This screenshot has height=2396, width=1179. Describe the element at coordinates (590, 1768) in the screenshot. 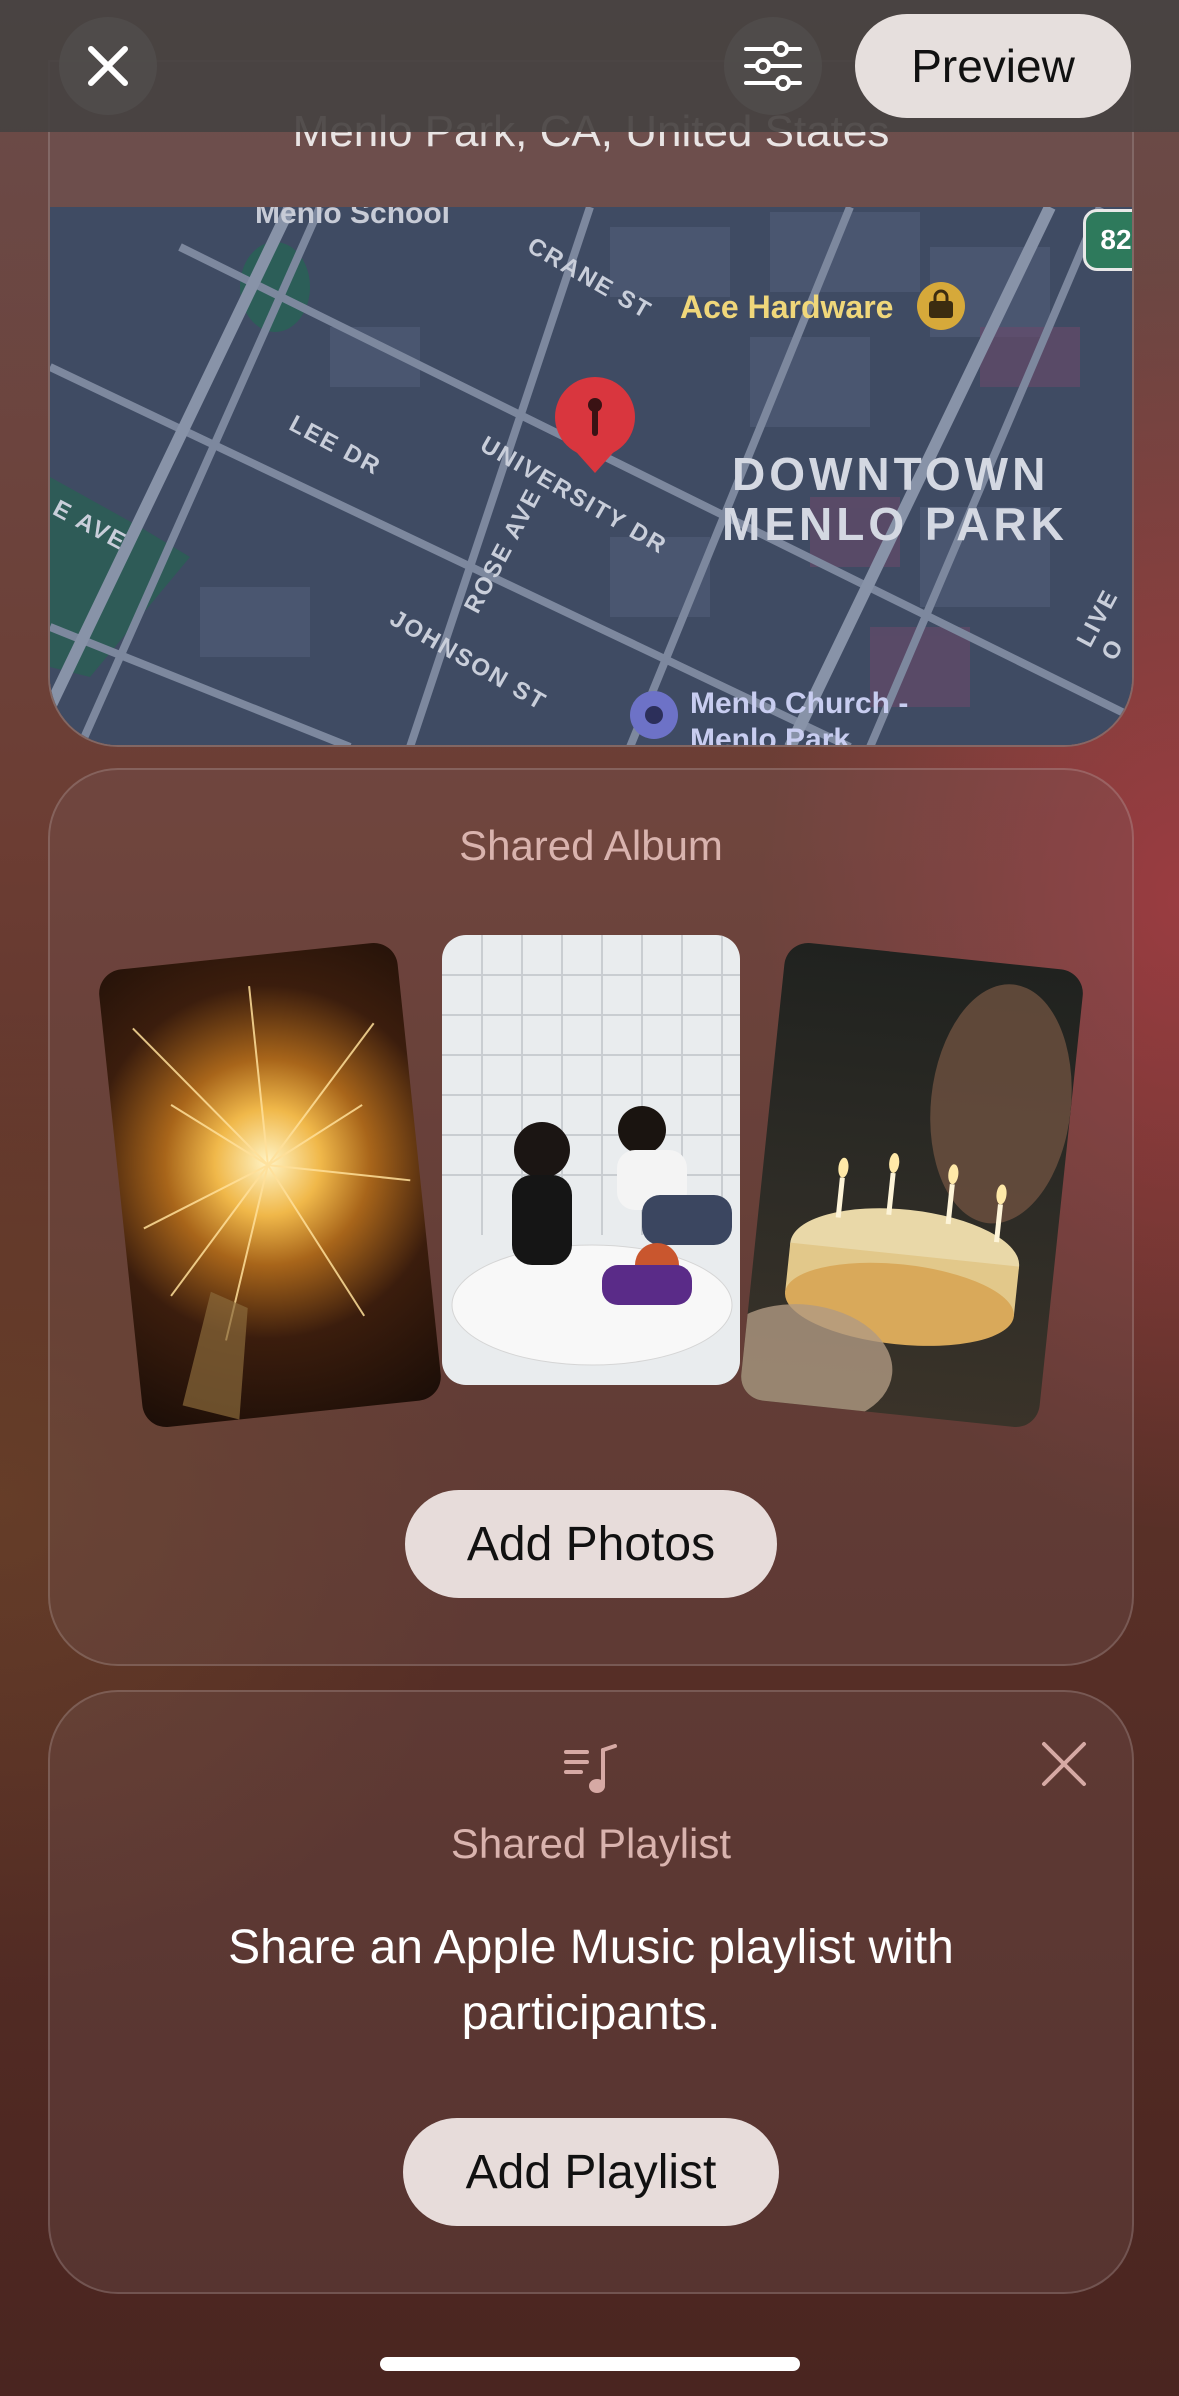

I see `music-list-icon` at that location.